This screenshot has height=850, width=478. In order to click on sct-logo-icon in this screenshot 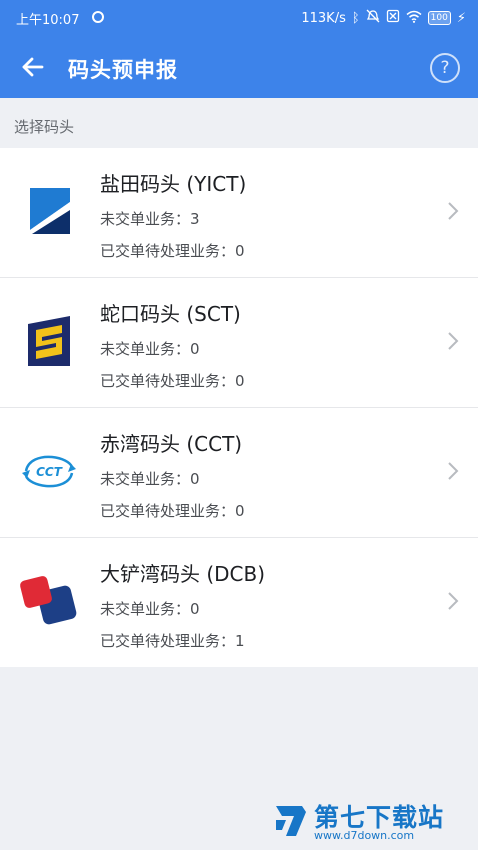, I will do `click(49, 341)`.